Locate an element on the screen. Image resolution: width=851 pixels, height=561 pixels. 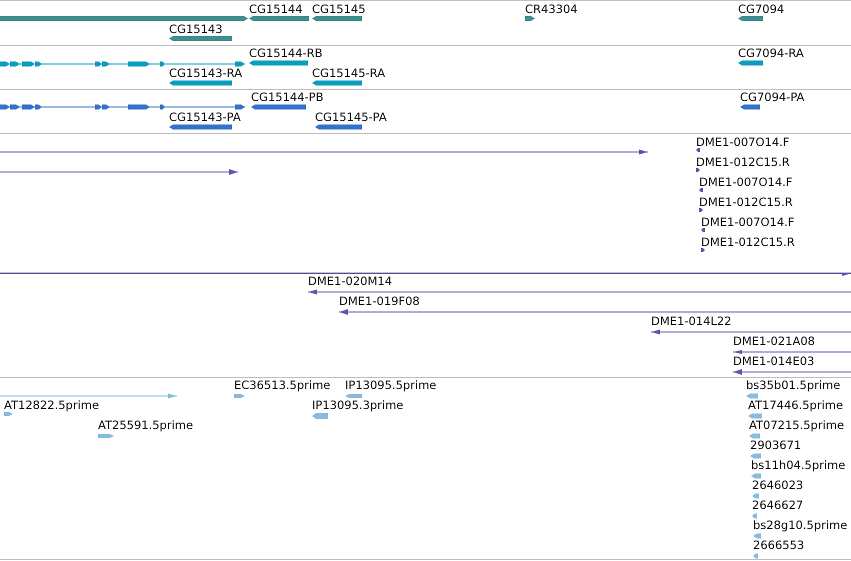
feature-label: CG7094-RA is located at coordinates (771, 53).